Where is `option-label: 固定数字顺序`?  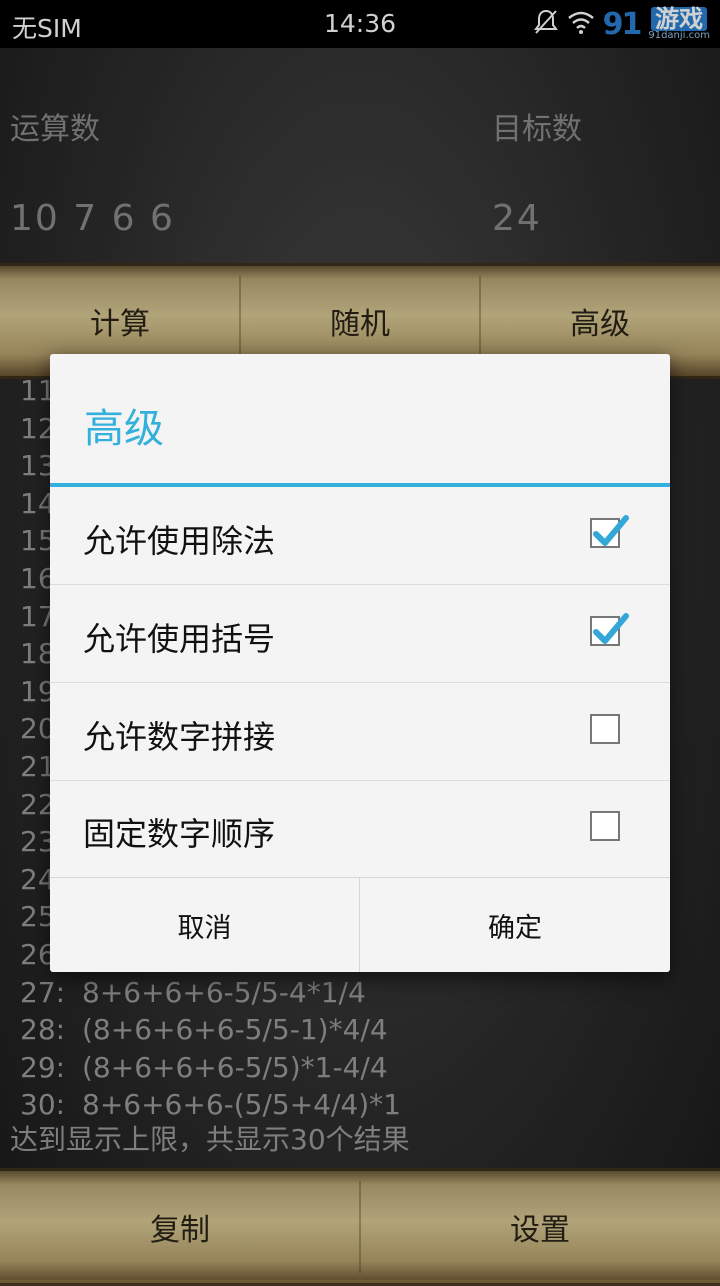
option-label: 固定数字顺序 is located at coordinates (179, 834).